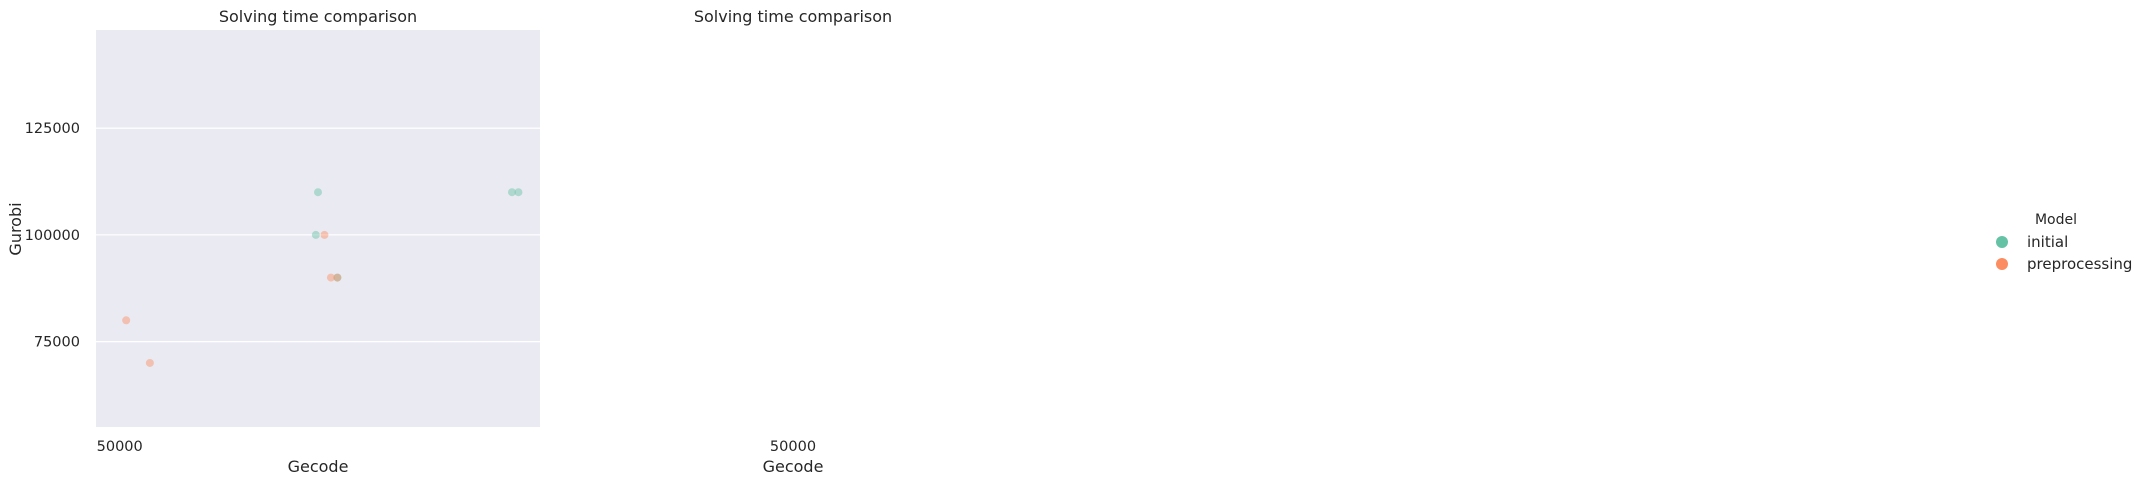  Describe the element at coordinates (15, 228) in the screenshot. I see `y-axis-label: Gurobi` at that location.